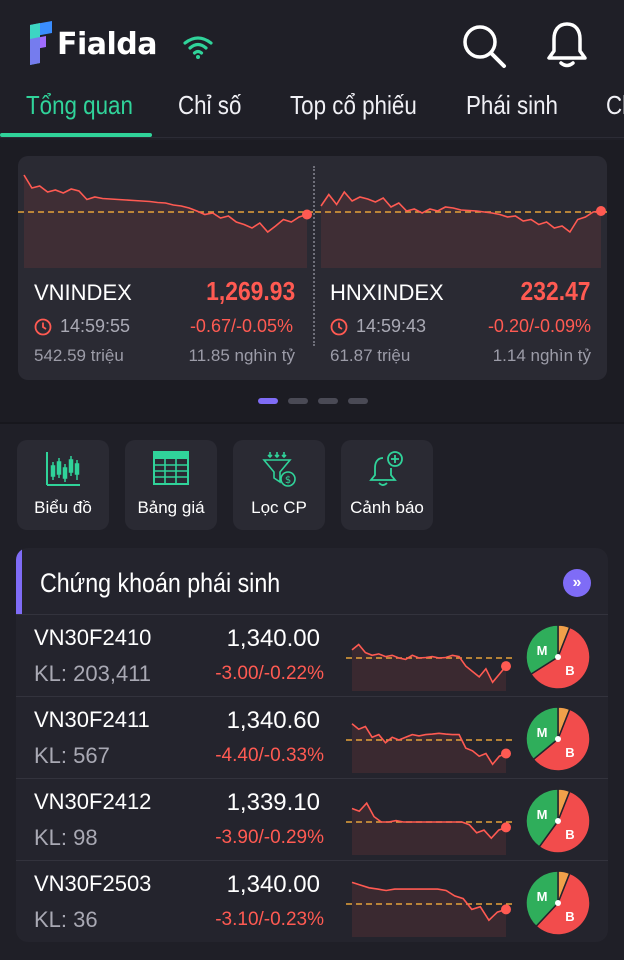  What do you see at coordinates (556, 291) in the screenshot?
I see `index-value: 232.47` at bounding box center [556, 291].